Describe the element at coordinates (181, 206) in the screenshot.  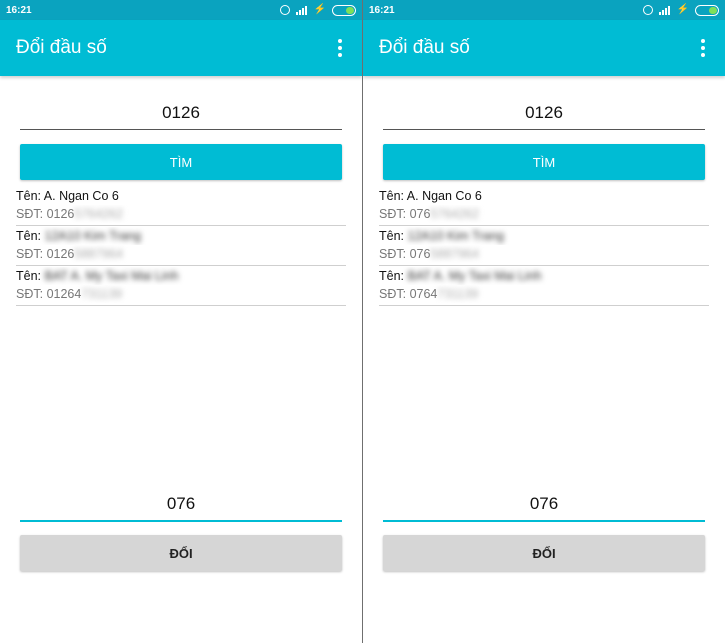
I see `list-item: Tên: A. Ngan Co 6 SĐT: 01265764262` at that location.